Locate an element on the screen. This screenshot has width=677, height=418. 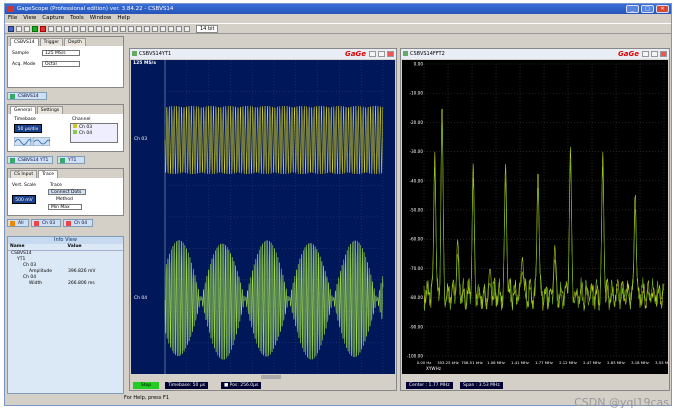
menu-window: Window is located at coordinates (101, 18).